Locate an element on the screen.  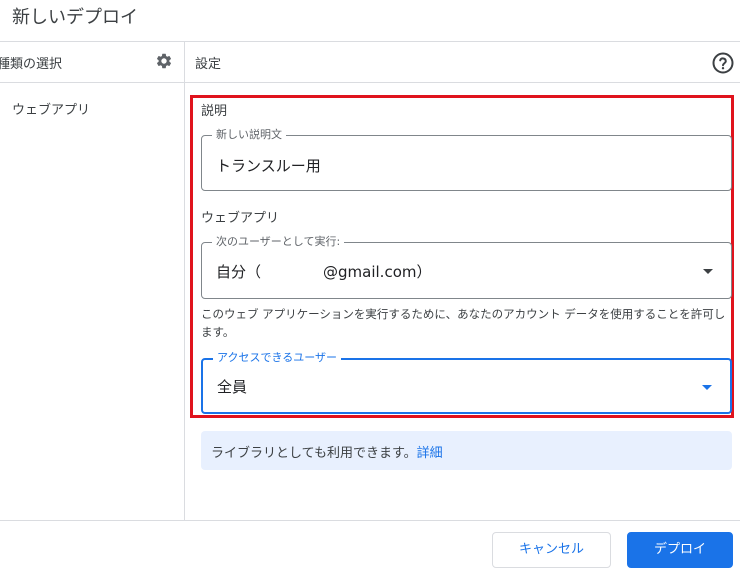
description-input: トランスルー用 is located at coordinates (268, 165).